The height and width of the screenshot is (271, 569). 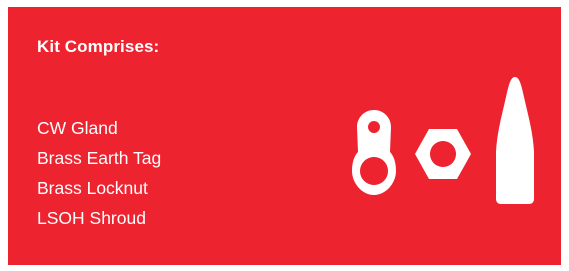 What do you see at coordinates (91, 218) in the screenshot?
I see `kit-item-lsoh-shroud: LSOH Shroud` at bounding box center [91, 218].